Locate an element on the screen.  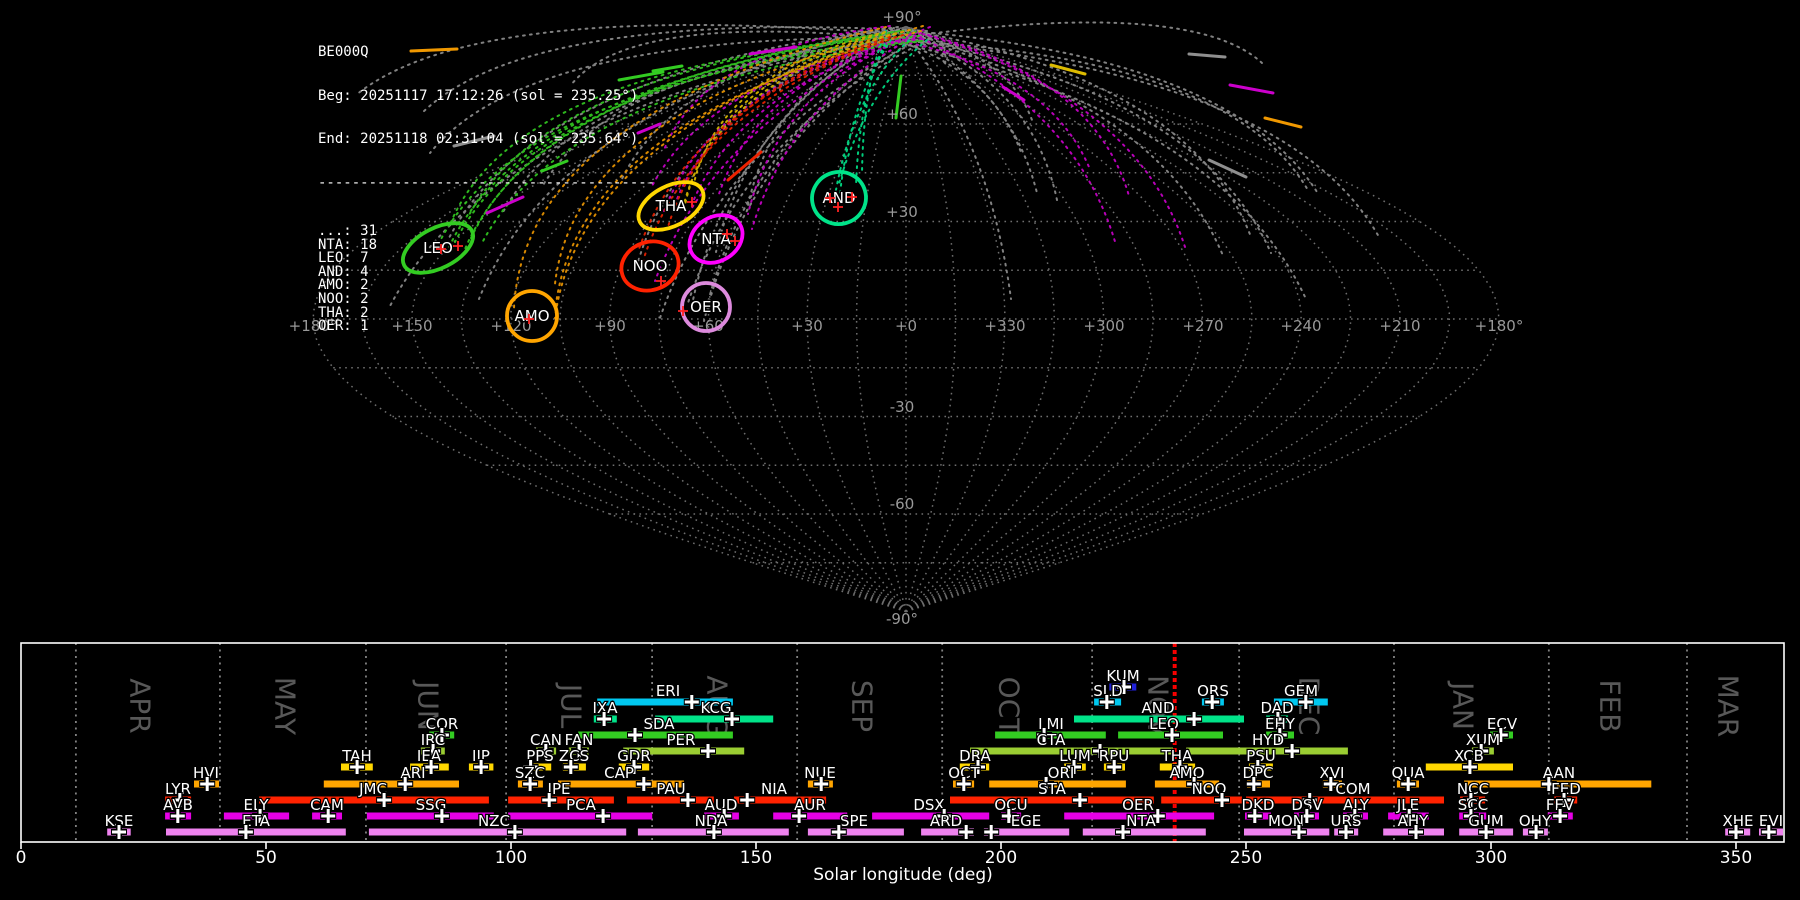
count-line-OER: OER: 1 is located at coordinates (343, 326).